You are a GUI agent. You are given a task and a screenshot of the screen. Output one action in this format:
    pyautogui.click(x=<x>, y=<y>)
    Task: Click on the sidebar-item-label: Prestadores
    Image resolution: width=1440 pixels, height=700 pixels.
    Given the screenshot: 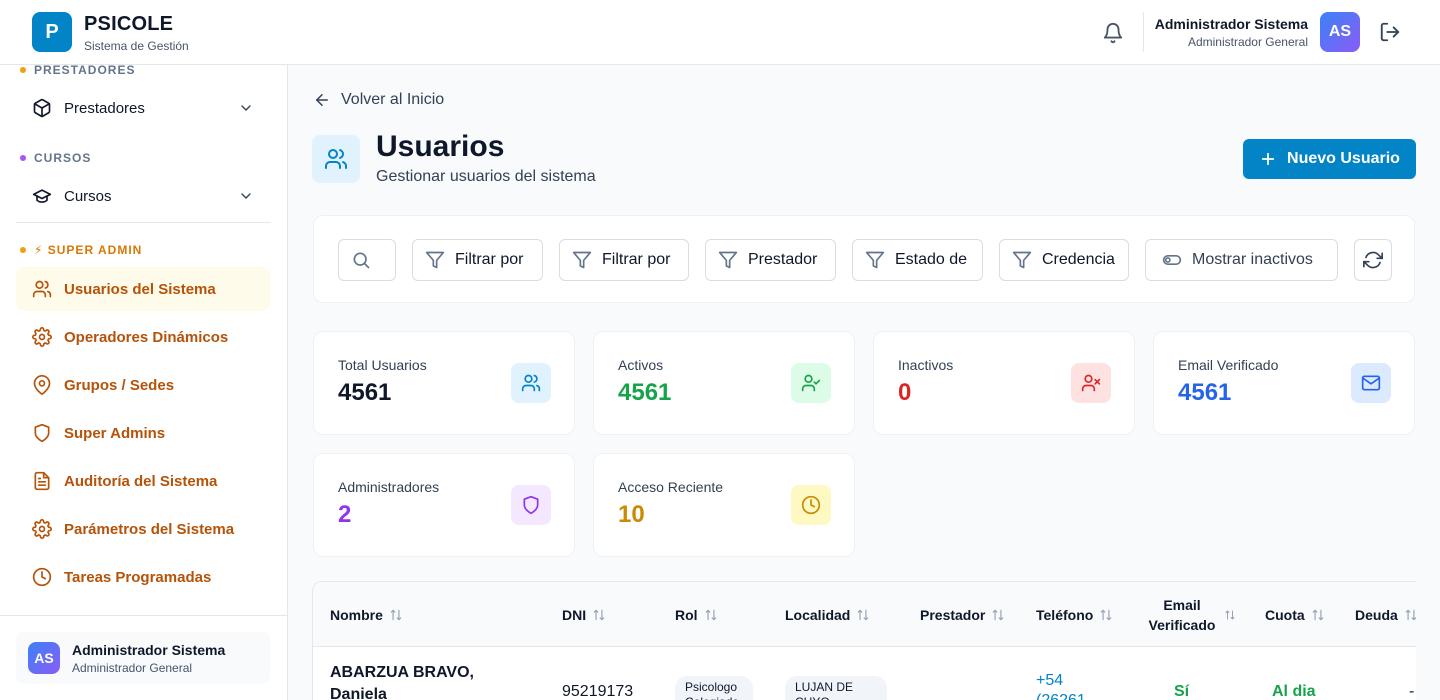 What is the action you would take?
    pyautogui.click(x=104, y=108)
    